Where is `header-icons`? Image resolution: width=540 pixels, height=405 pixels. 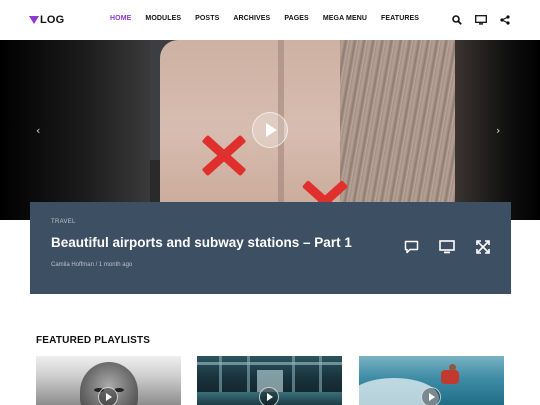
header-icons is located at coordinates (481, 20).